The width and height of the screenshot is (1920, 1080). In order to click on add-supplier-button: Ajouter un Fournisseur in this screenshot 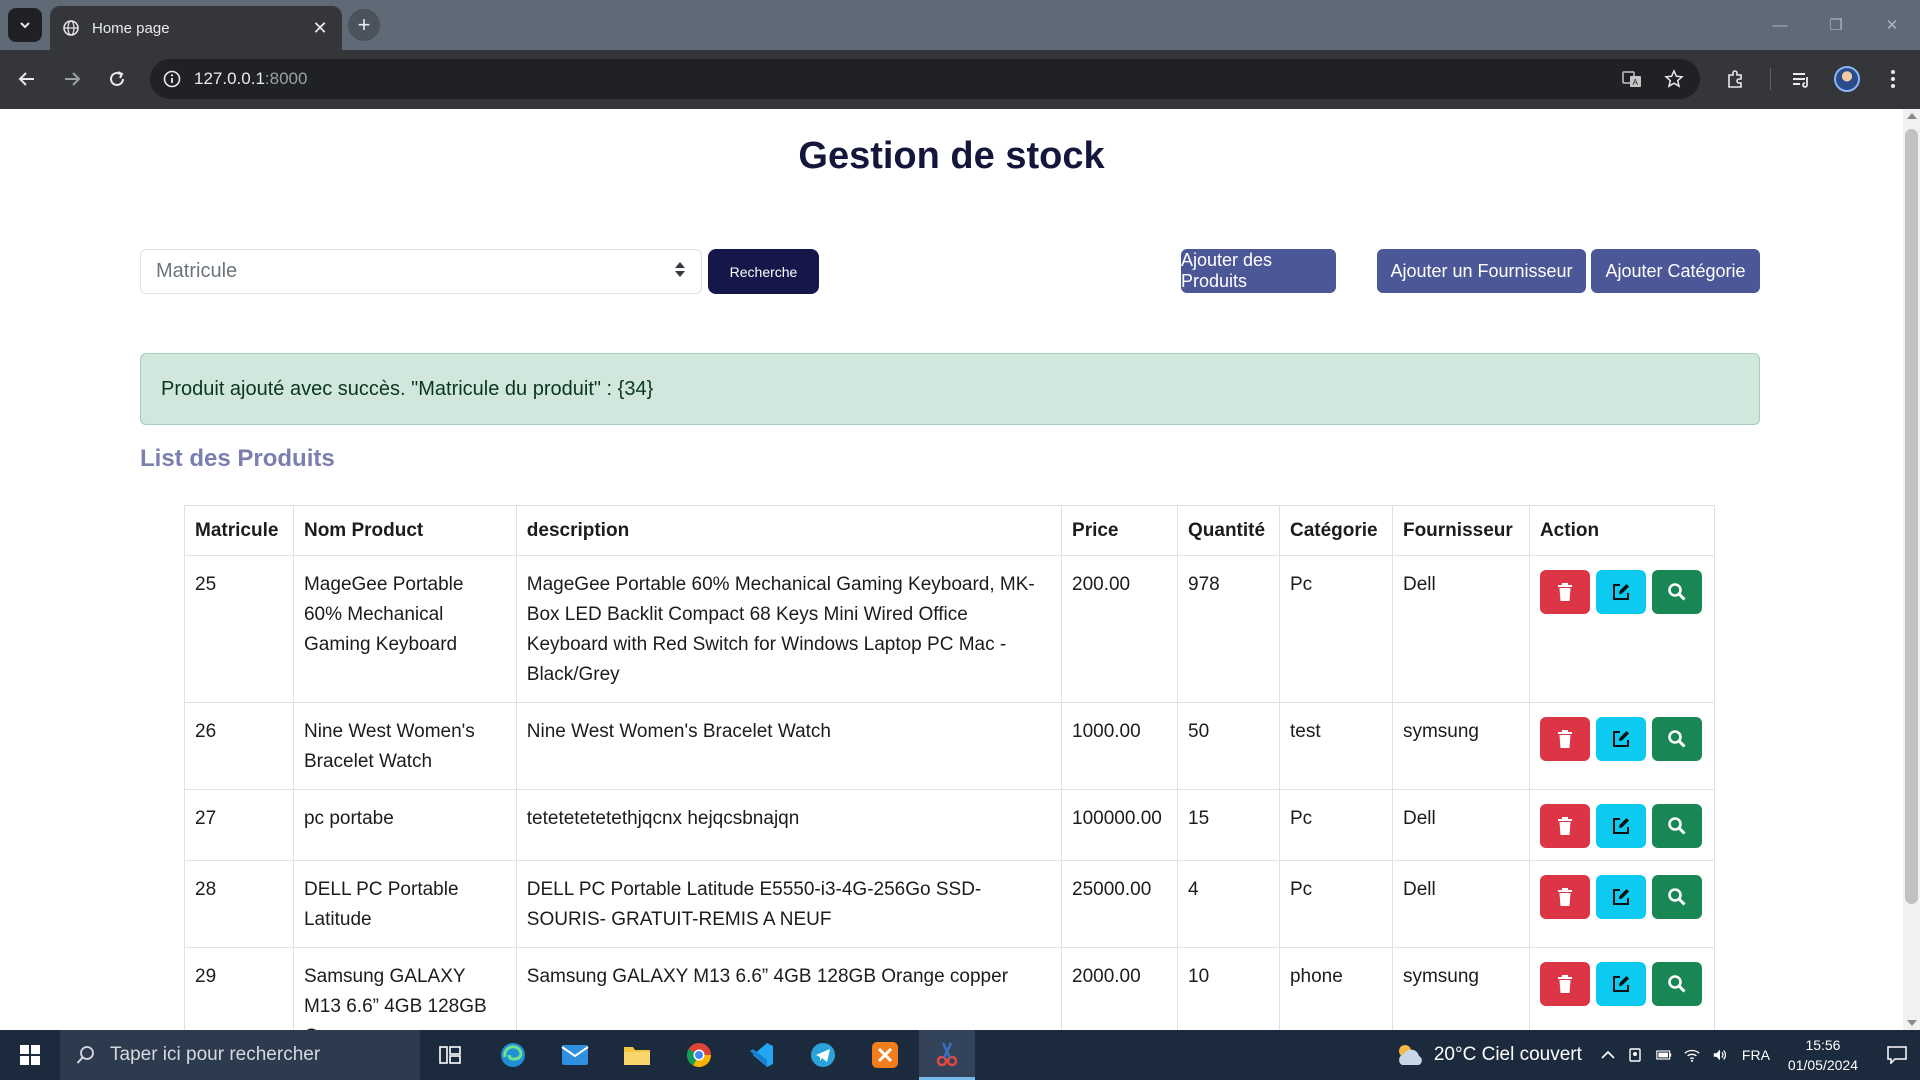, I will do `click(1481, 271)`.